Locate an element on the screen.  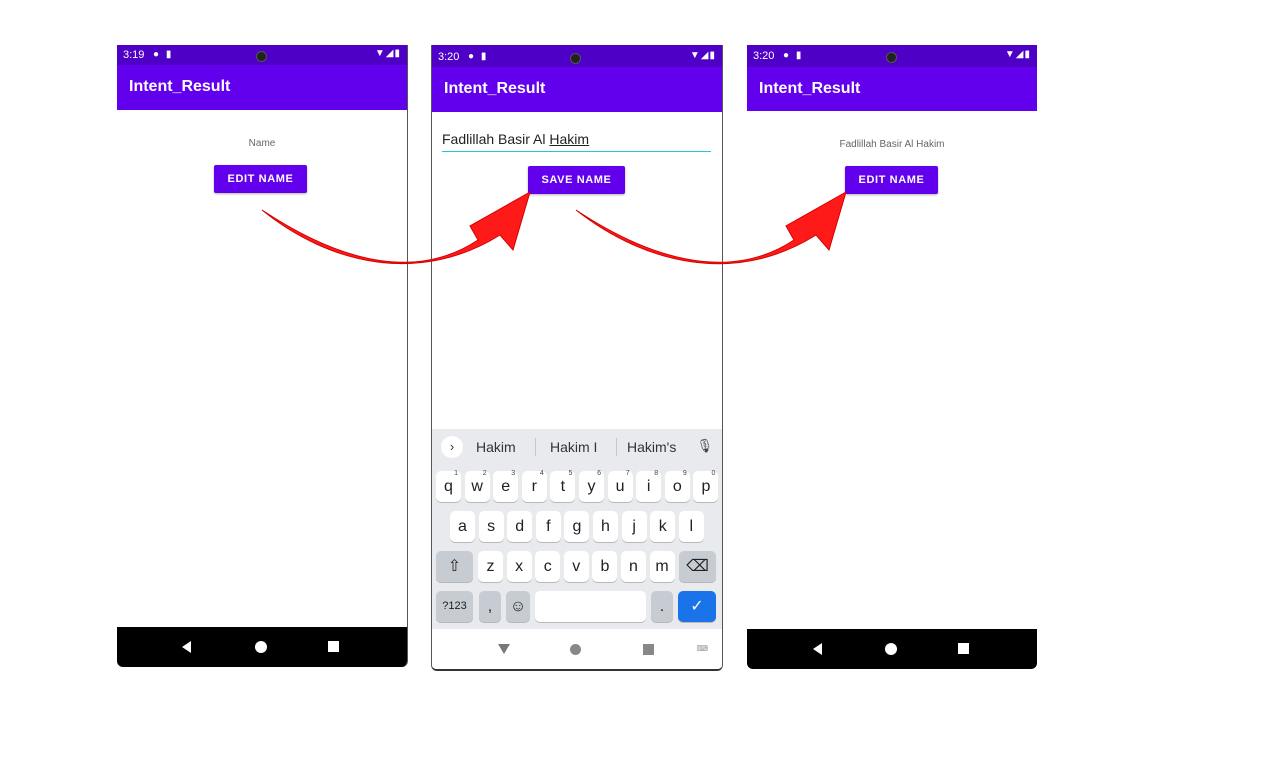
status-bar: 3:20 ● ▮ ▼◢▮ is located at coordinates (892, 56).